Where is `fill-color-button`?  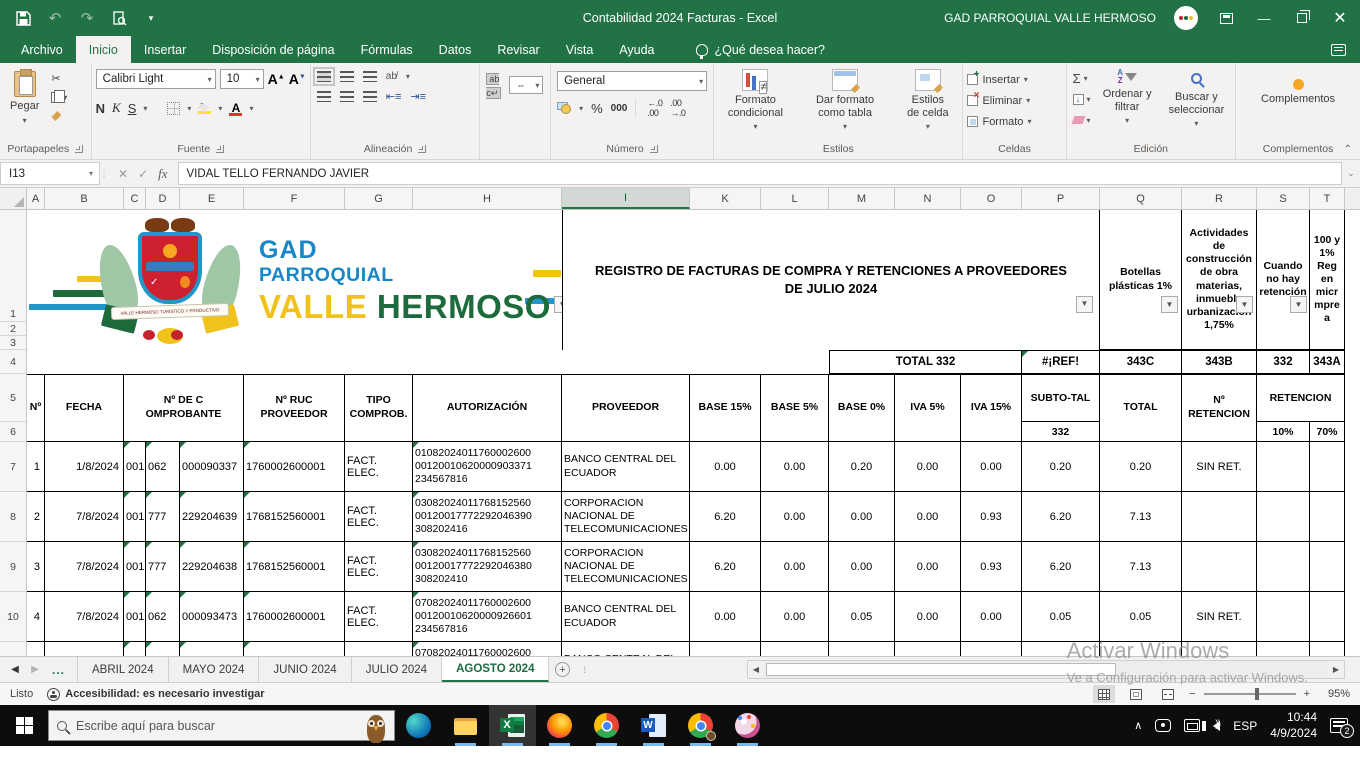 fill-color-button is located at coordinates (205, 108).